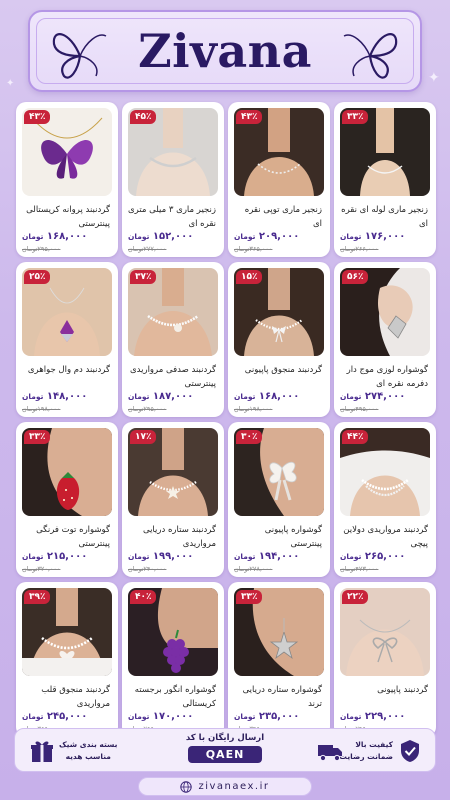 The image size is (450, 800). What do you see at coordinates (67, 236) in the screenshot?
I see `price-value: ۱۶۸,۰۰۰` at bounding box center [67, 236].